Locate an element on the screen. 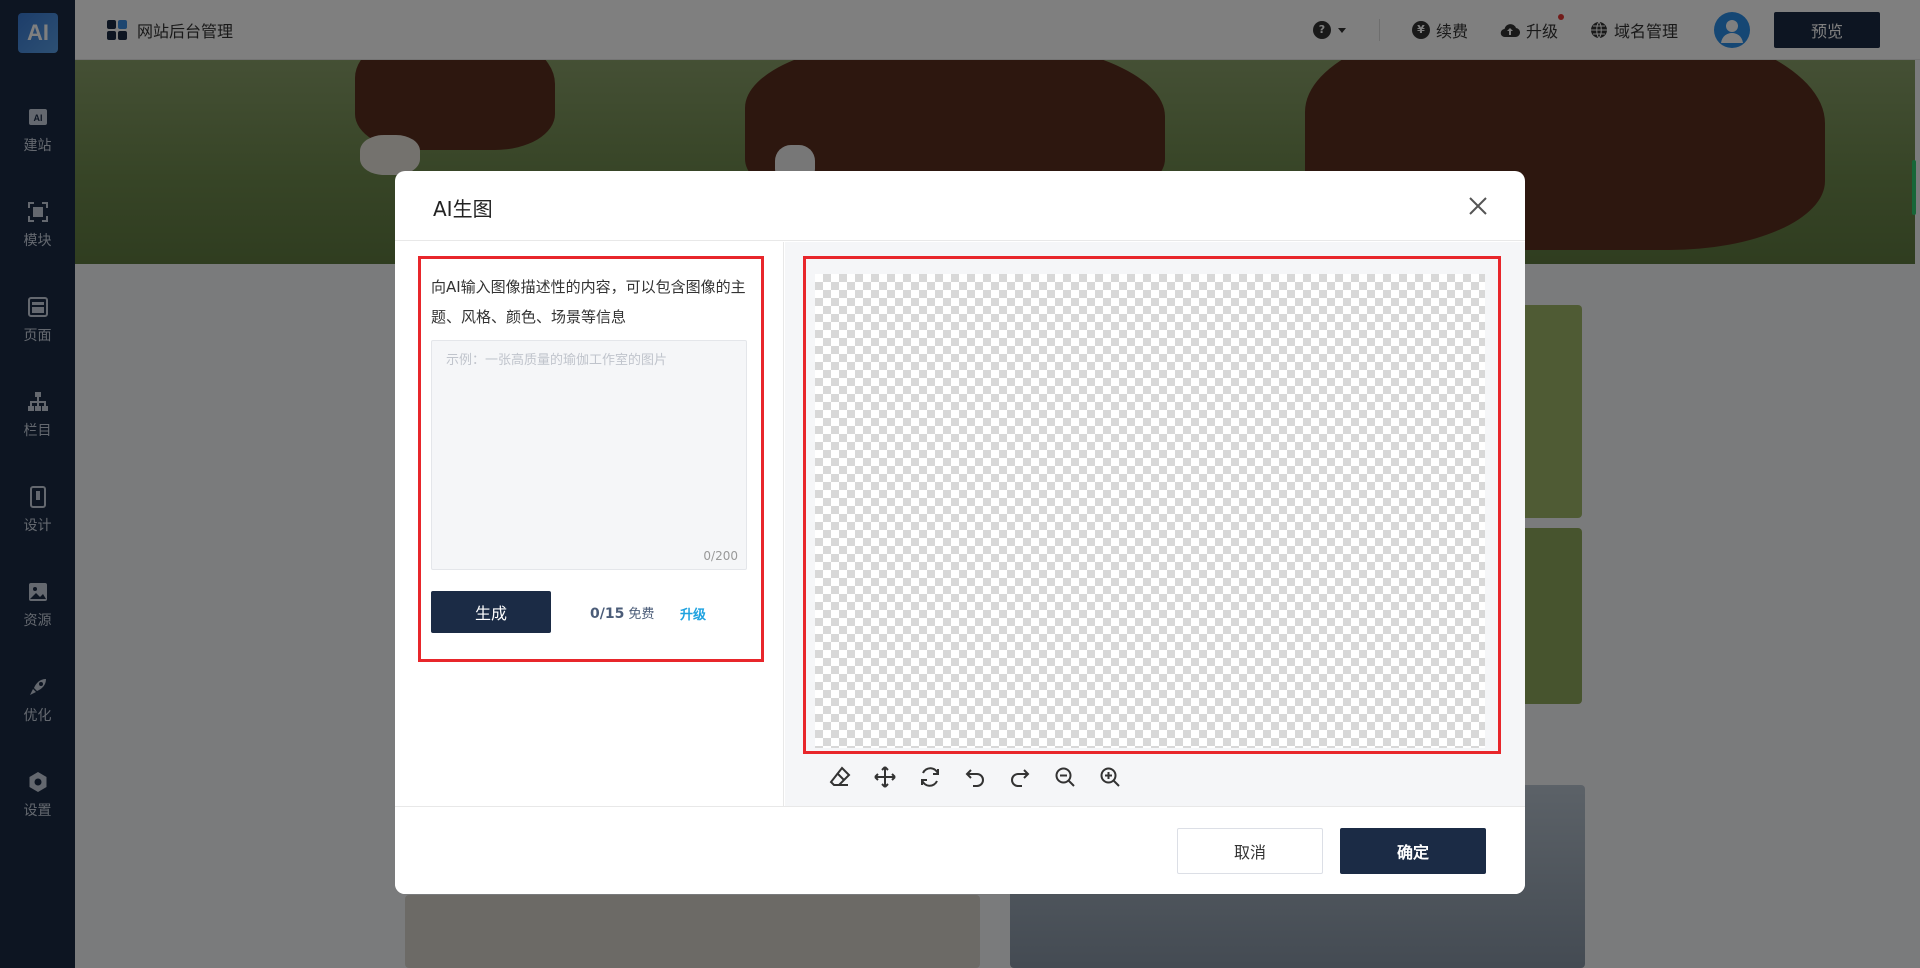  zoom-in-icon is located at coordinates (1110, 777).